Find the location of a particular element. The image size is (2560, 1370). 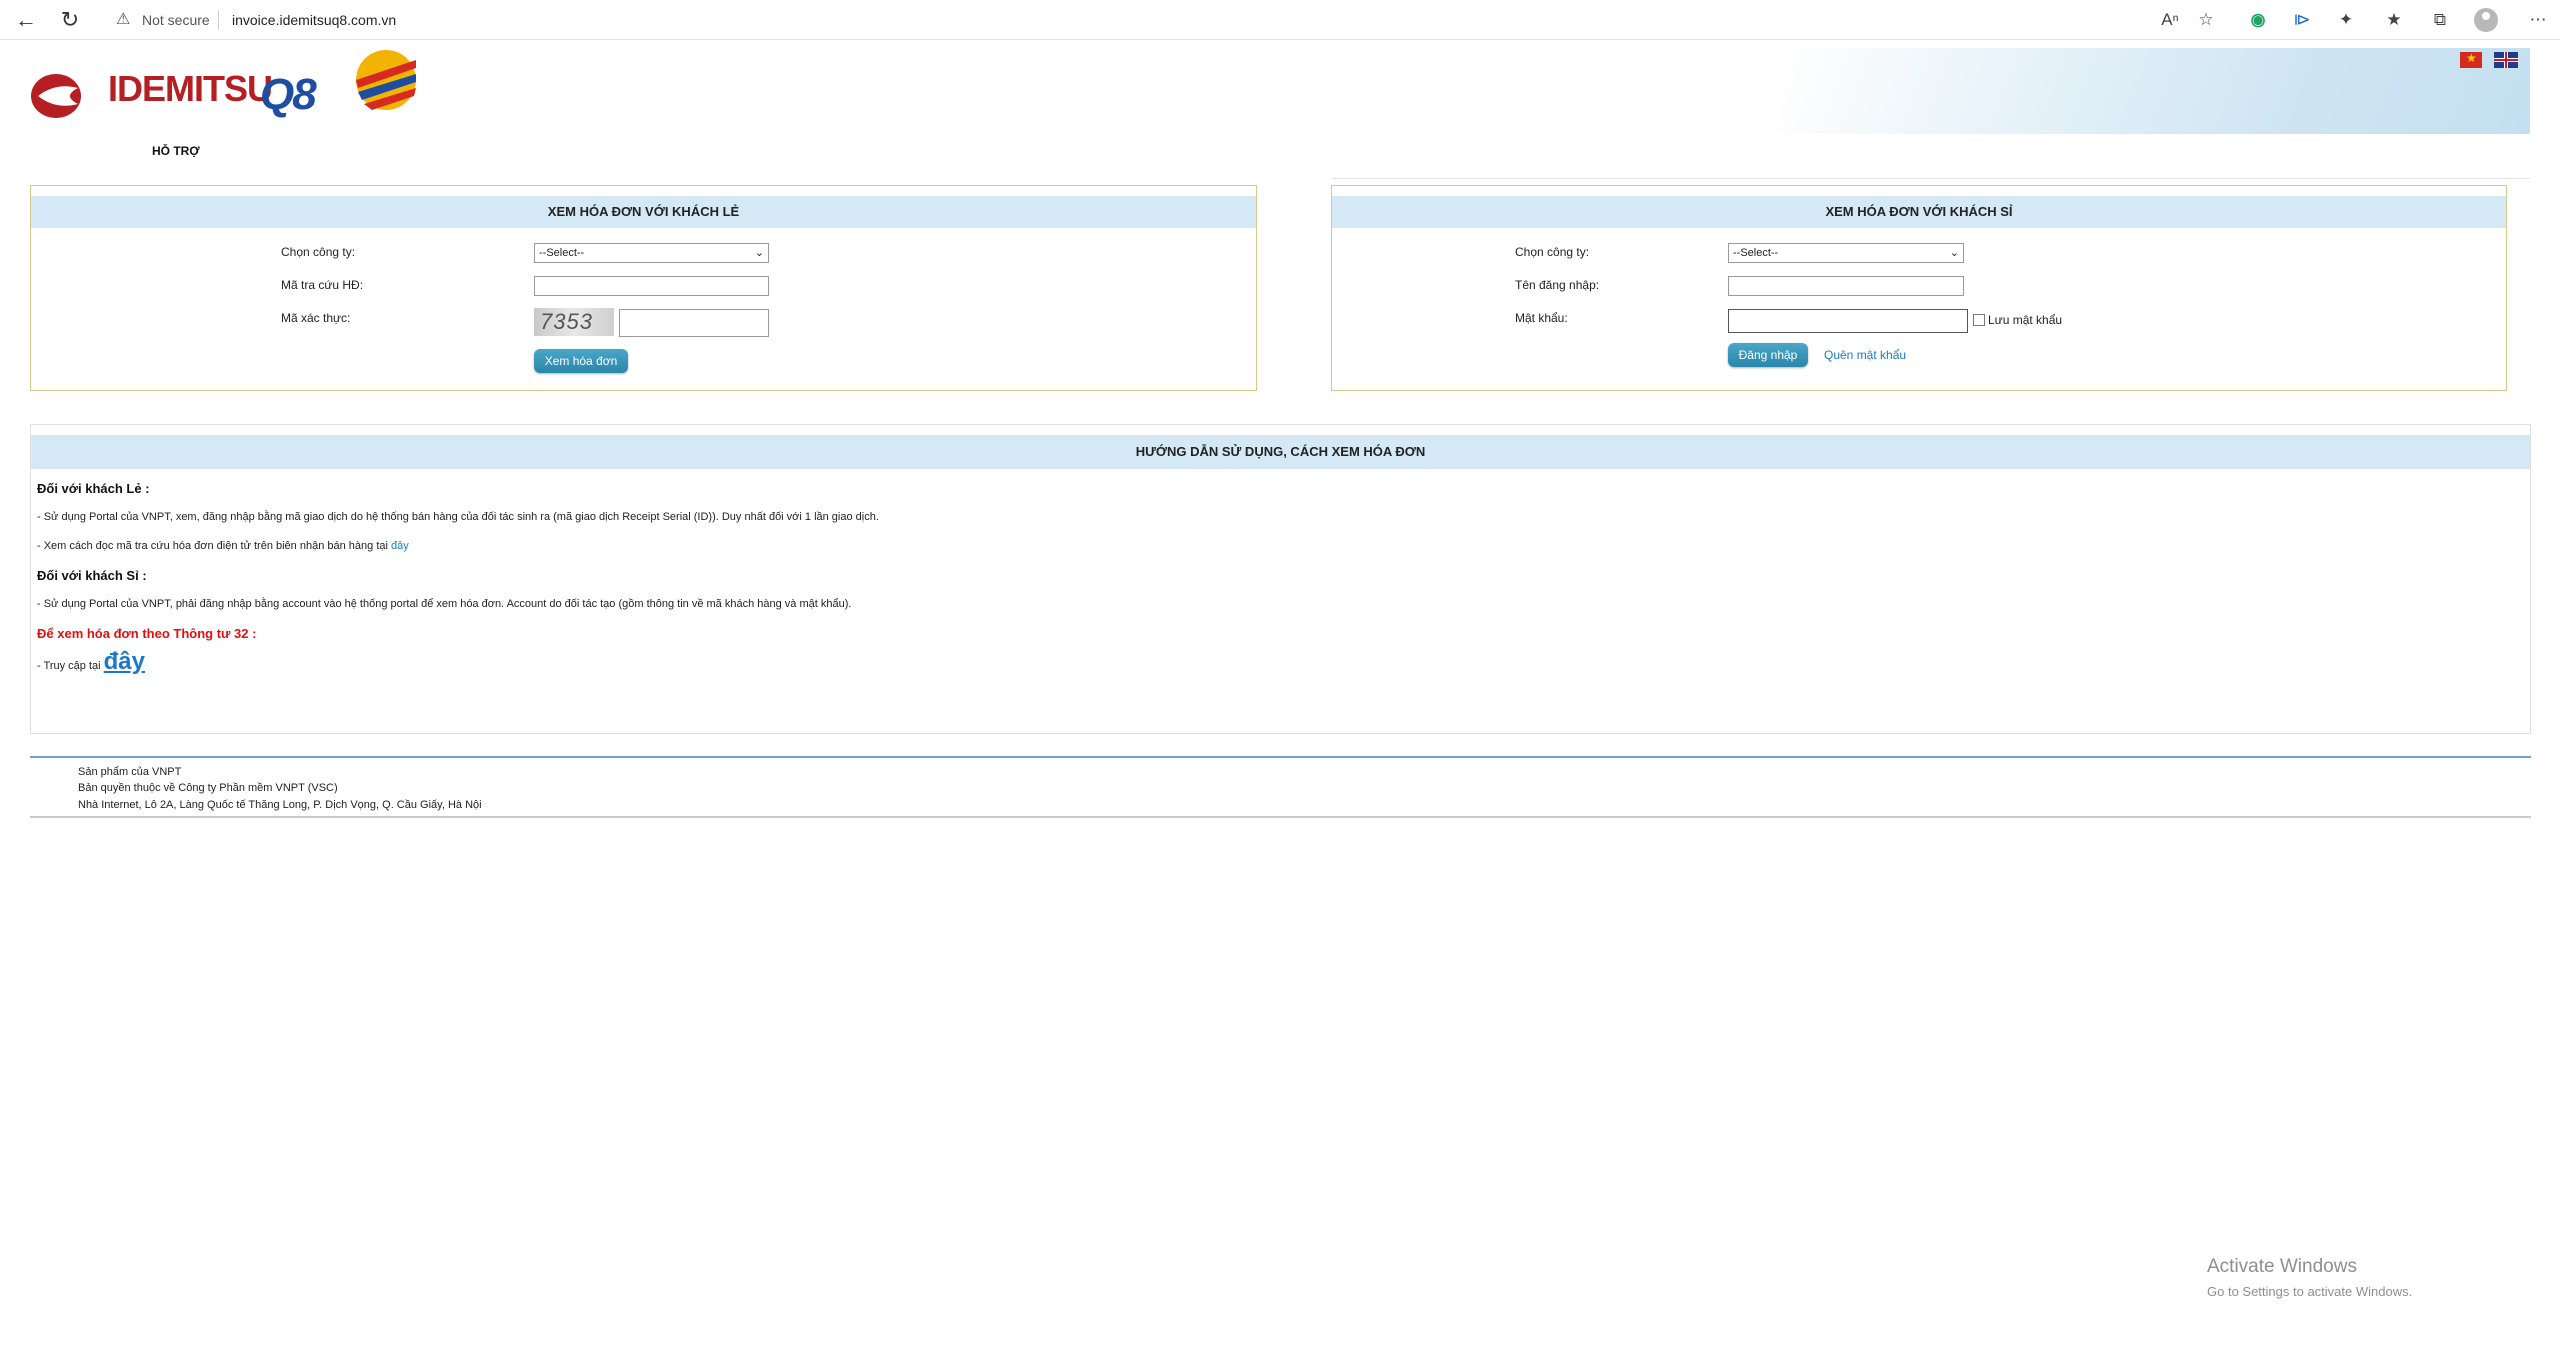

wholesale-guide-heading: Đối với khách Sỉ : is located at coordinates (92, 575).